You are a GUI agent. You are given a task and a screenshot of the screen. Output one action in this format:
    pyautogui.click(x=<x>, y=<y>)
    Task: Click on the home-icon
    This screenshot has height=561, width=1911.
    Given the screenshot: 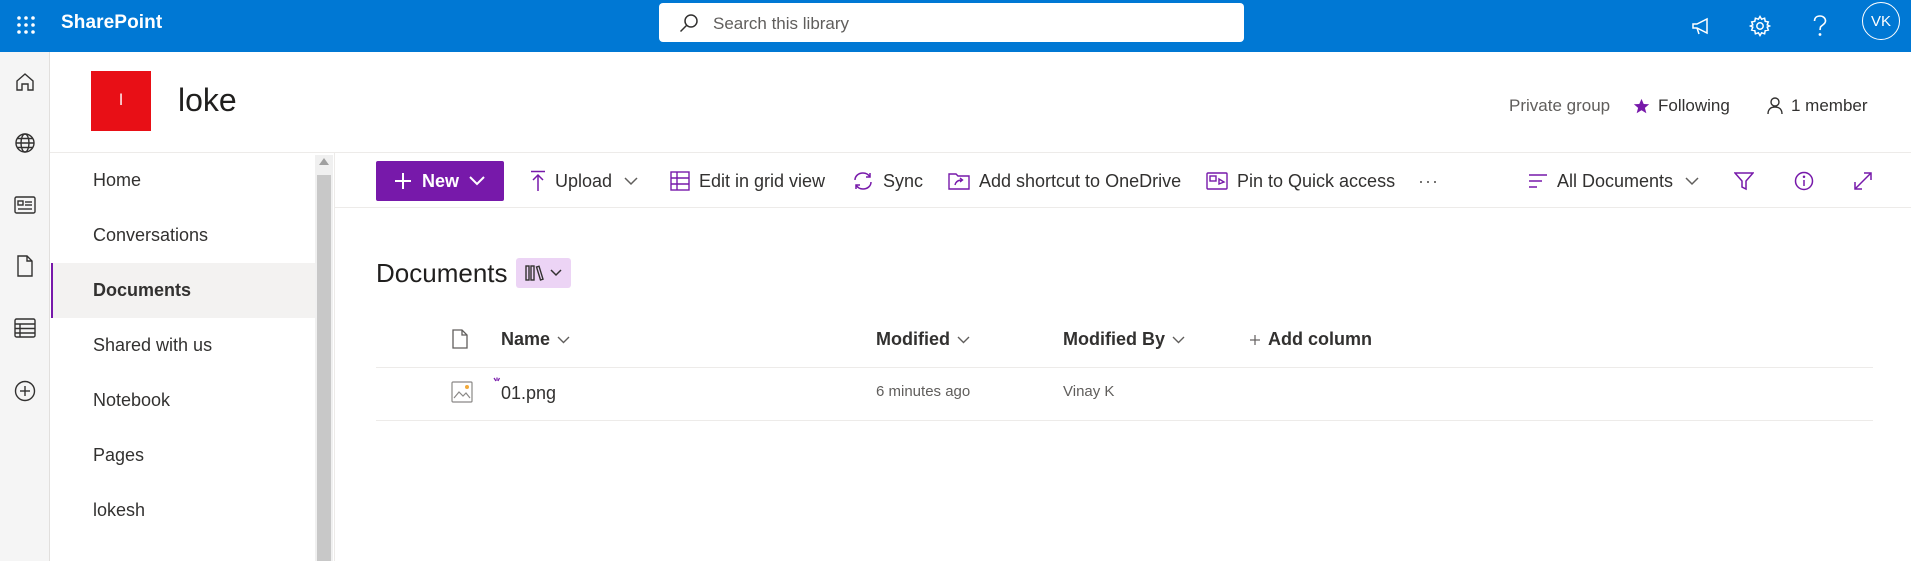 What is the action you would take?
    pyautogui.click(x=25, y=82)
    